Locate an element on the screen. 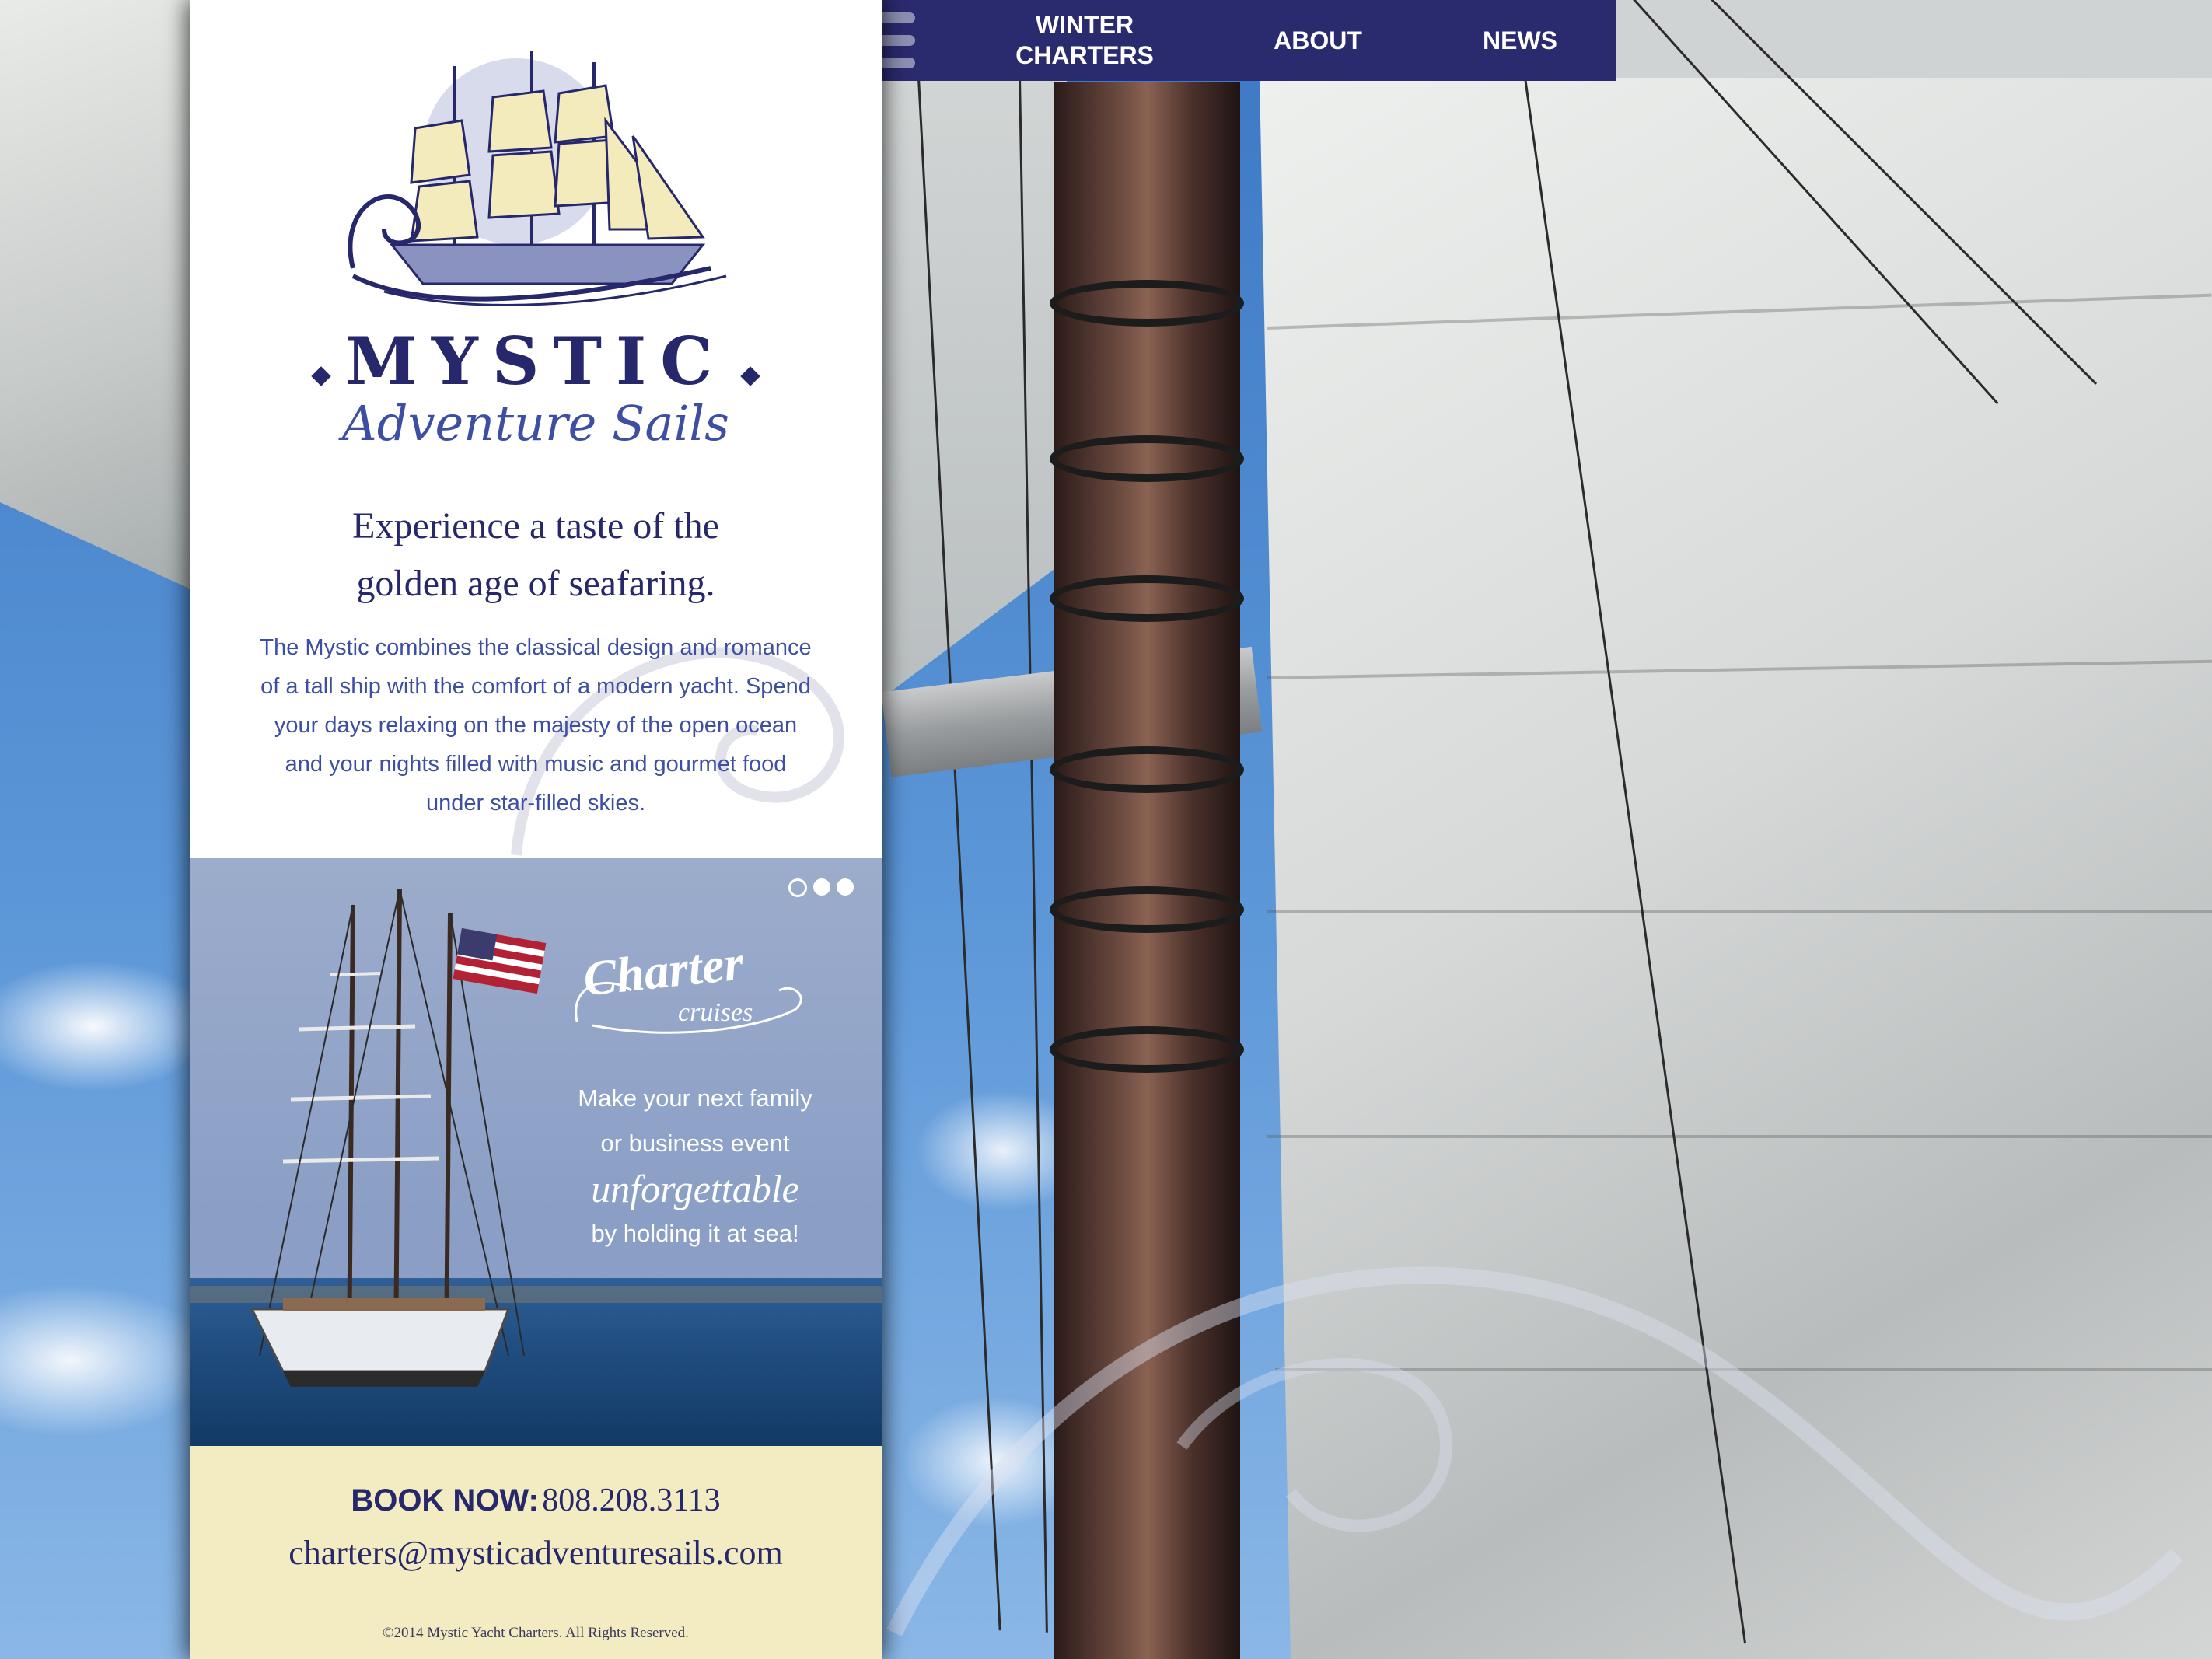 The height and width of the screenshot is (1659, 2212). brand-row: MYSTIC is located at coordinates (536, 361).